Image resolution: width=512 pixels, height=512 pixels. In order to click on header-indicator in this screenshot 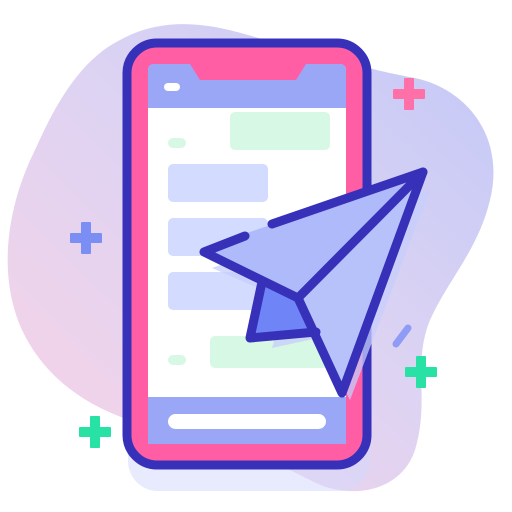, I will do `click(172, 87)`.